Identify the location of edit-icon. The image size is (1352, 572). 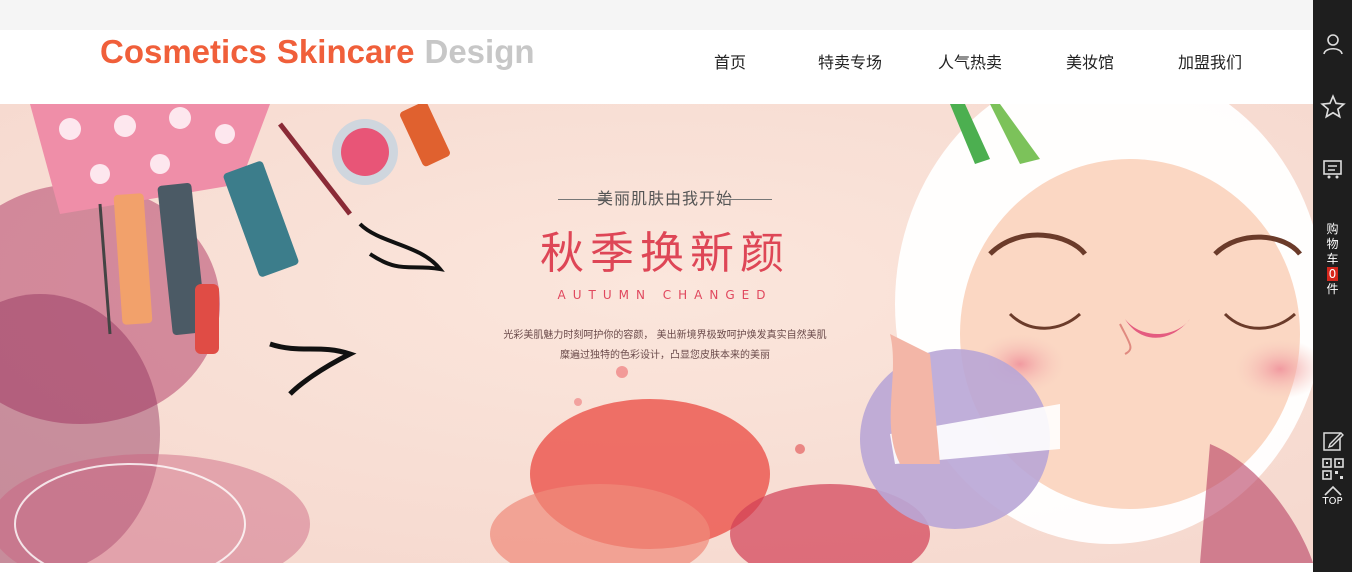
(1332, 441).